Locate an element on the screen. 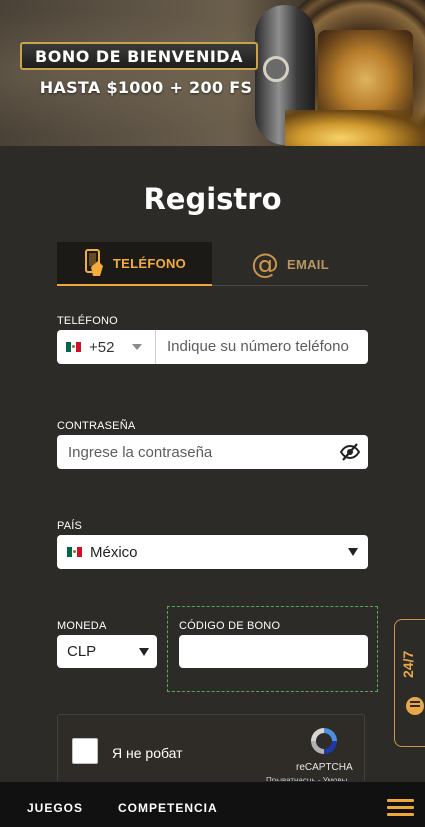  country-value: México is located at coordinates (114, 552).